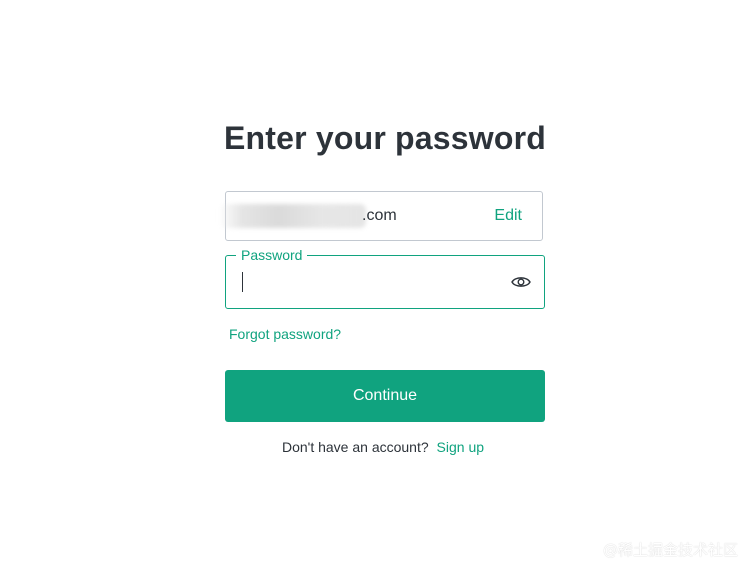  I want to click on watermark: @稀土掘金技术社区, so click(670, 550).